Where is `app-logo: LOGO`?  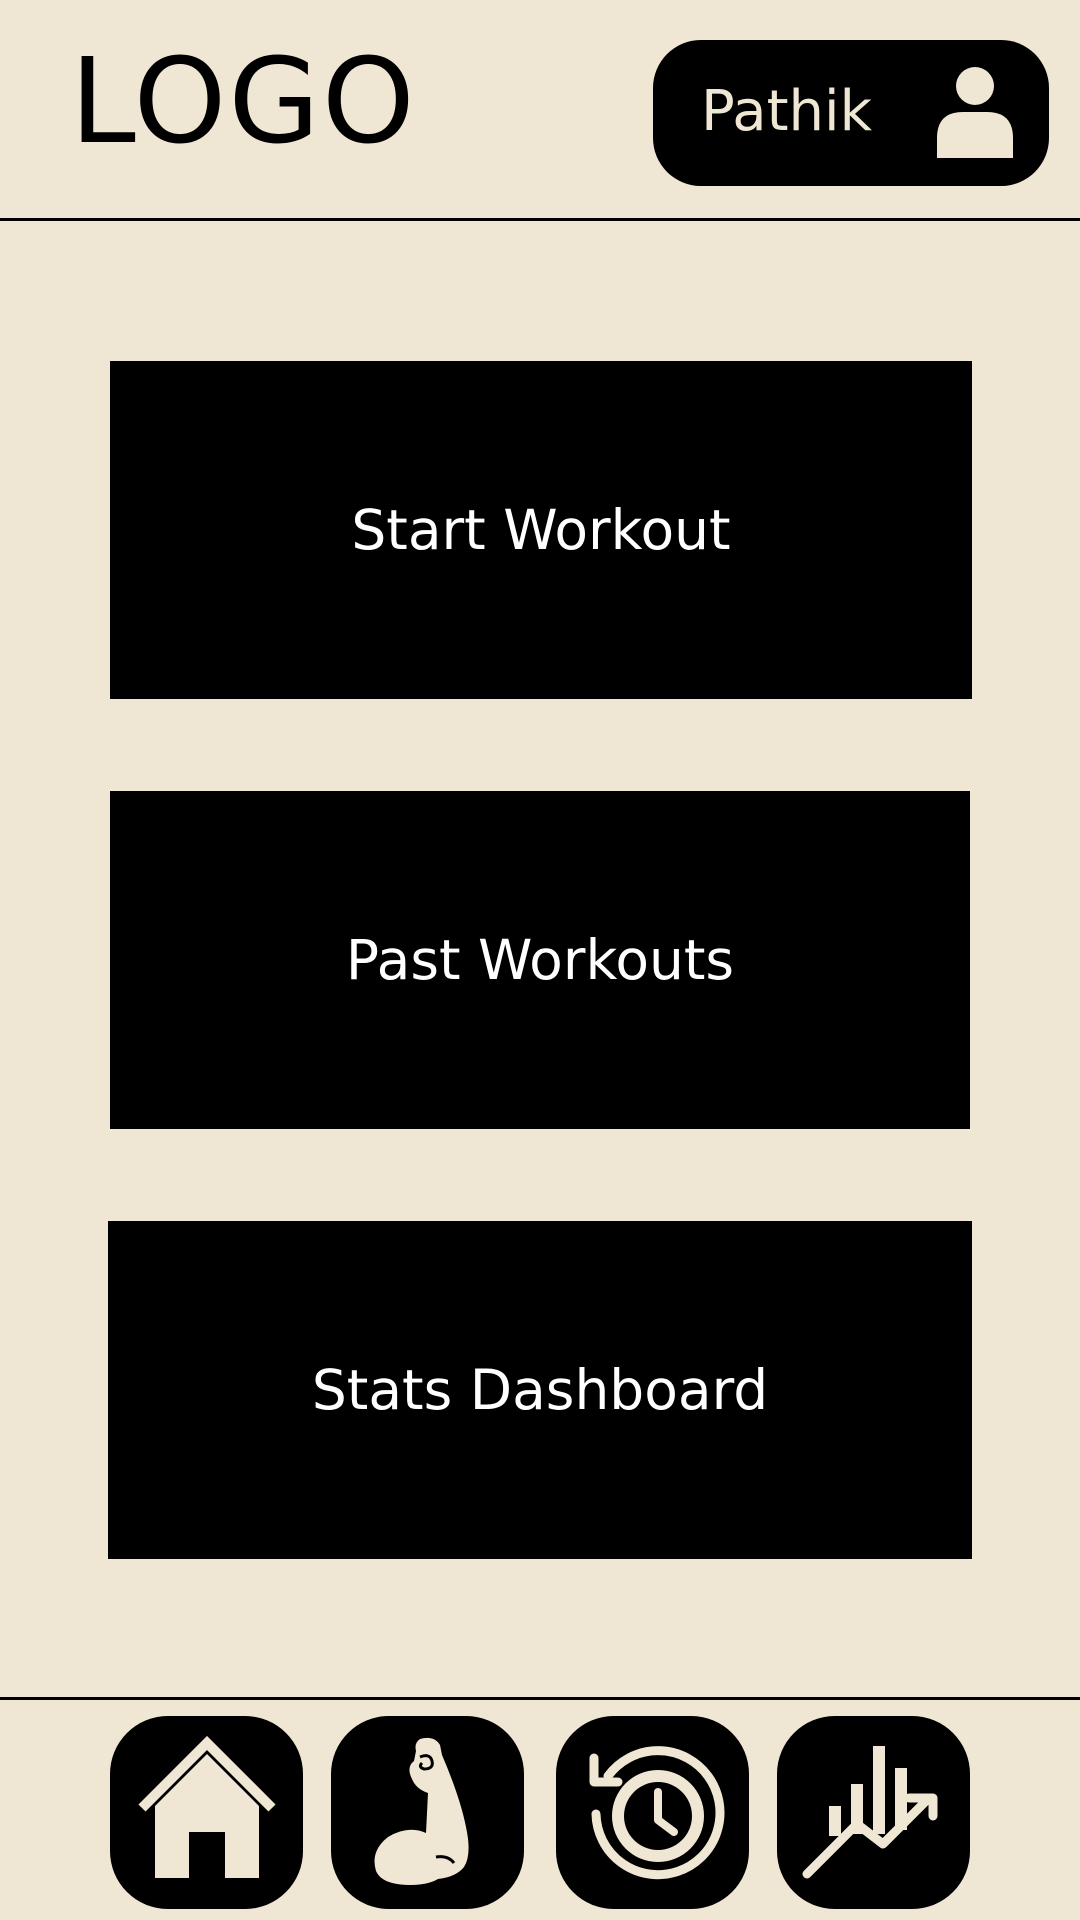 app-logo: LOGO is located at coordinates (243, 101).